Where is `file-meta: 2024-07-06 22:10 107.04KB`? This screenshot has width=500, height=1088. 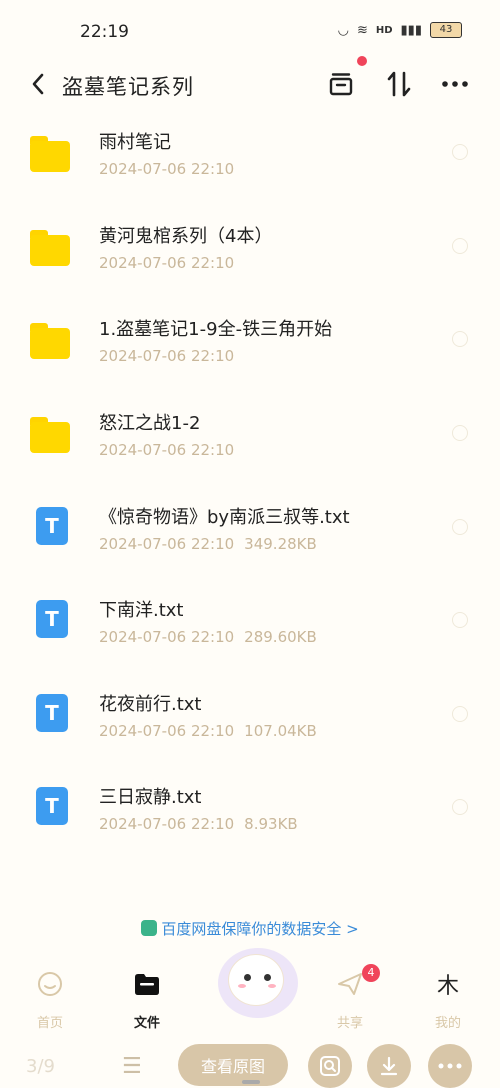 file-meta: 2024-07-06 22:10 107.04KB is located at coordinates (208, 731).